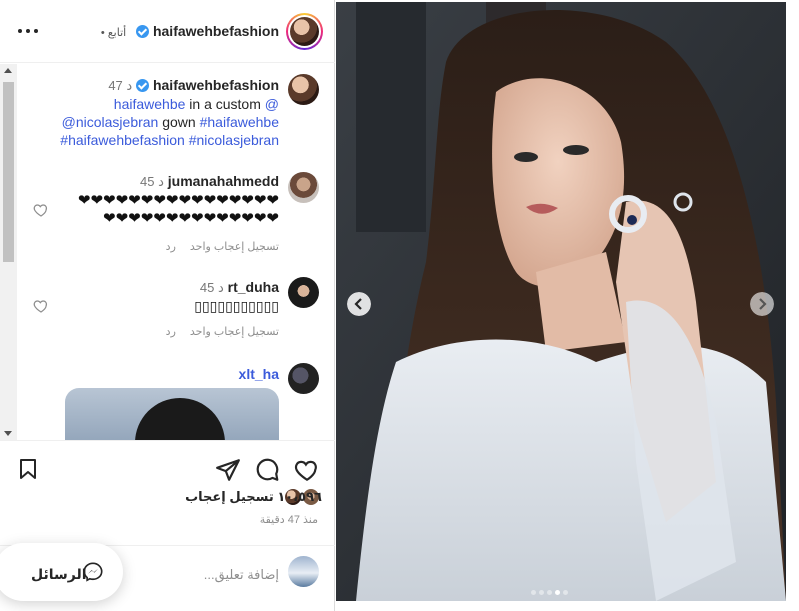  Describe the element at coordinates (267, 470) in the screenshot. I see `comment-icon` at that location.